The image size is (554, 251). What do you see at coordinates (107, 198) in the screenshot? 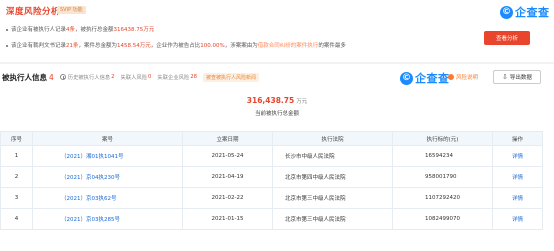
I see `case-number-link: （2021）京03执62号` at bounding box center [107, 198].